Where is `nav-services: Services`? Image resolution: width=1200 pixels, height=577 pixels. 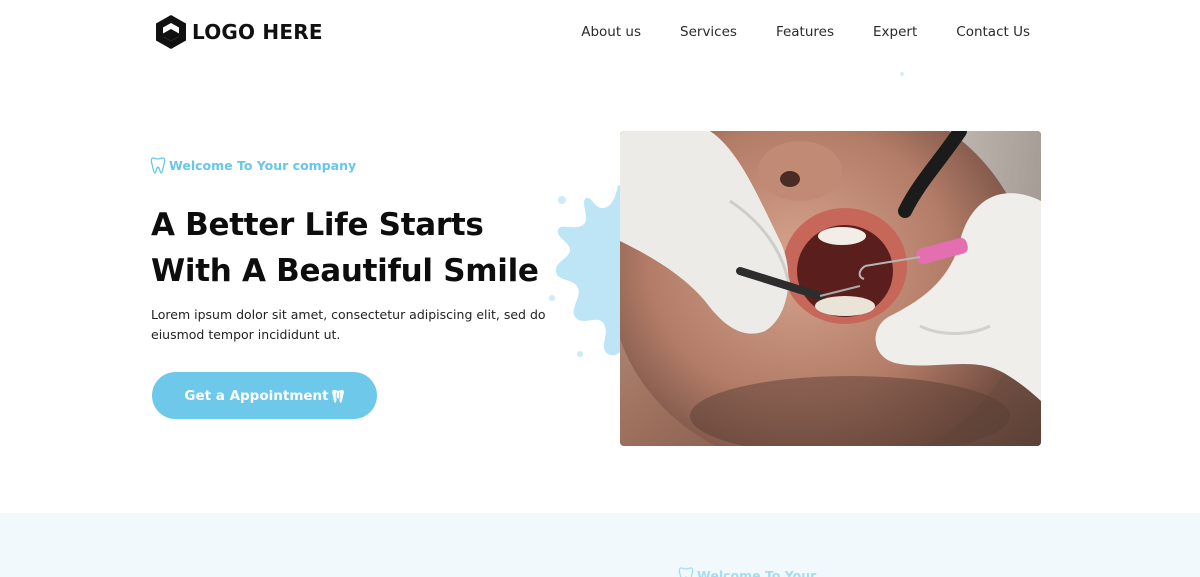
nav-services: Services is located at coordinates (708, 32).